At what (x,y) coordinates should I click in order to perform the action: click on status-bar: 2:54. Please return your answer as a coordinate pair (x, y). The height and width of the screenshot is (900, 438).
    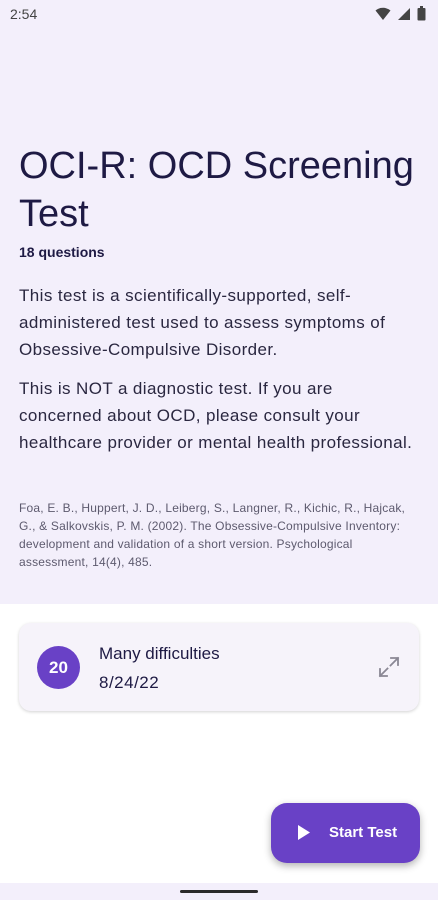
    Looking at the image, I should click on (219, 15).